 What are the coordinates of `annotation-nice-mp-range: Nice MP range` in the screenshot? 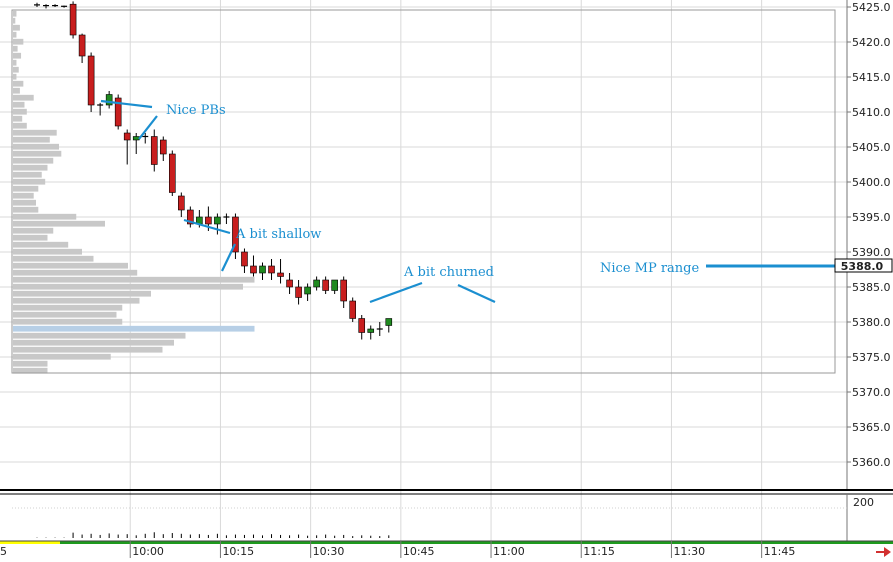 It's located at (649, 268).